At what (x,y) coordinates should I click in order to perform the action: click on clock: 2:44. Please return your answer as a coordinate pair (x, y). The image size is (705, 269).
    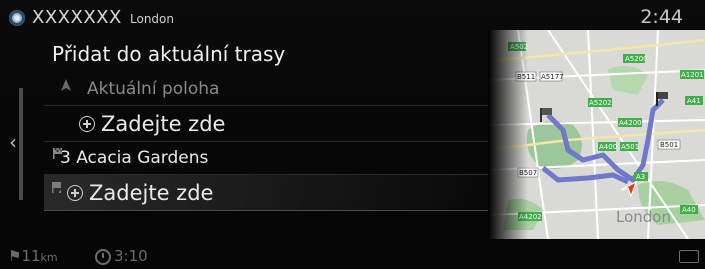
    Looking at the image, I should click on (661, 17).